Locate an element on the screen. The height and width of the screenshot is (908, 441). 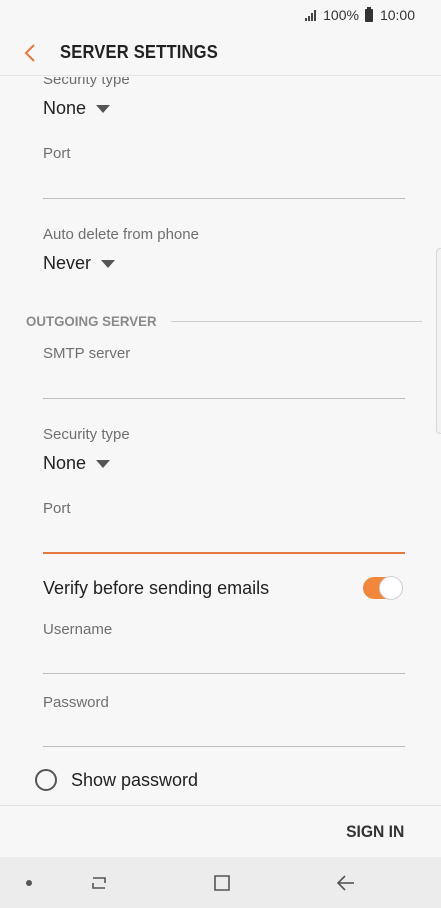
username-underline is located at coordinates (224, 673).